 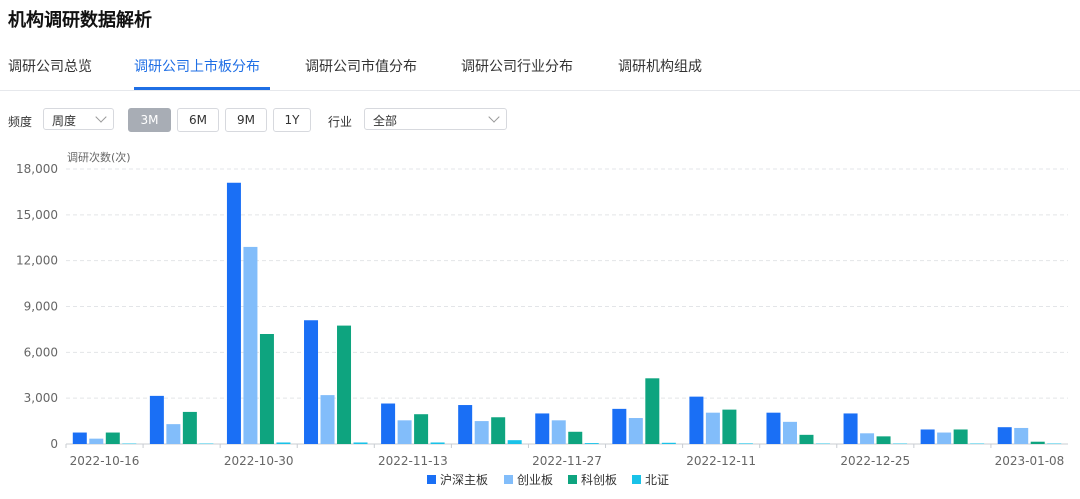 I want to click on filter-bar: 频度 周度 3M 6M 9M 1Y 行业 全部, so click(x=540, y=121).